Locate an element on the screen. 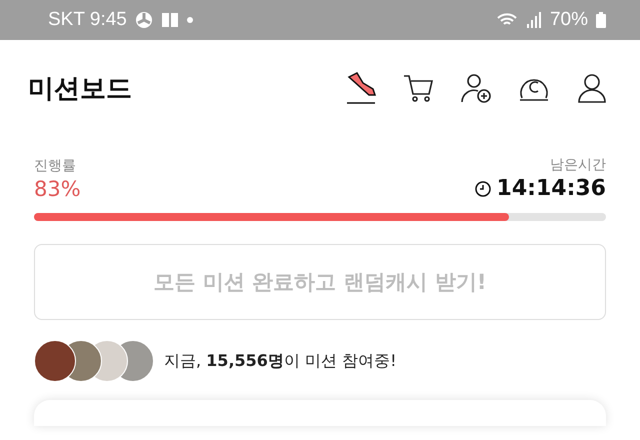 Image resolution: width=640 pixels, height=440 pixels. fan-icon is located at coordinates (143, 20).